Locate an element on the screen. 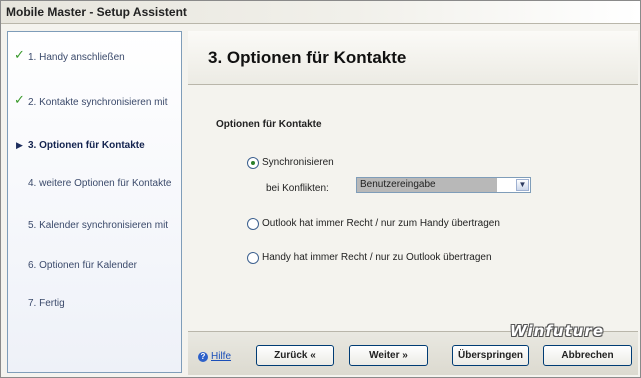 The width and height of the screenshot is (641, 378). title-bar: Mobile Master - Setup Assistent is located at coordinates (320, 12).